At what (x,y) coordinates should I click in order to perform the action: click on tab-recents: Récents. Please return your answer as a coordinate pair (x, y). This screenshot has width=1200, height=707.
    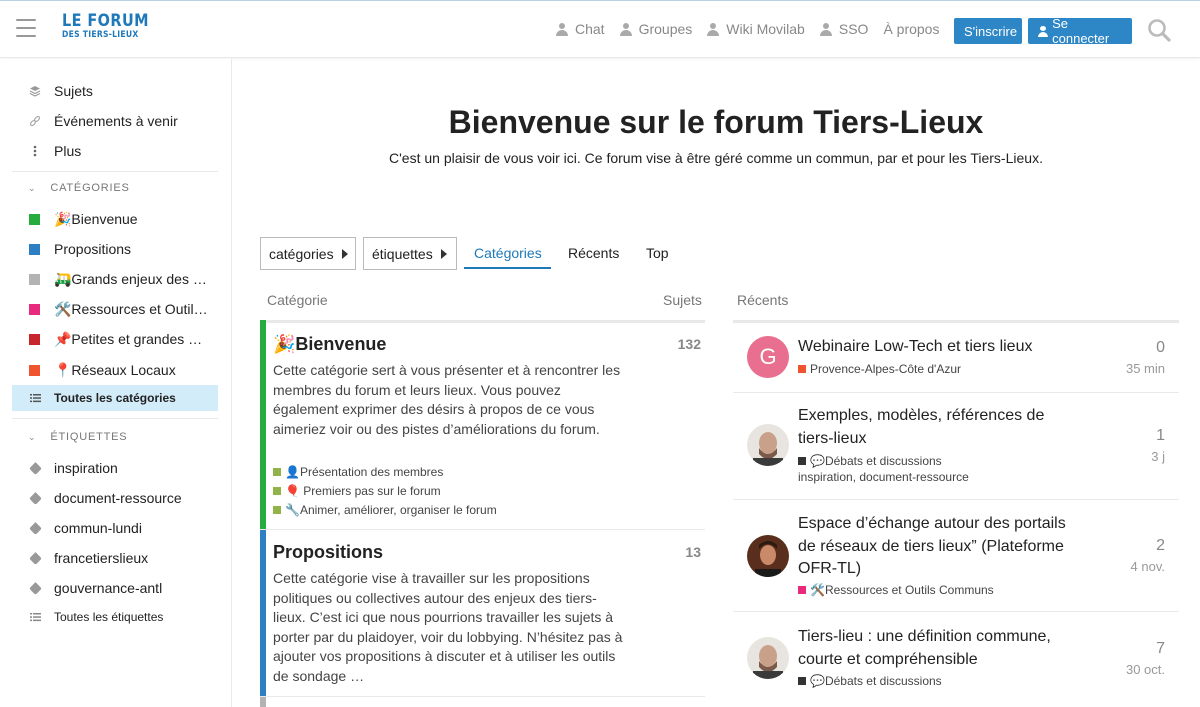
    Looking at the image, I should click on (593, 253).